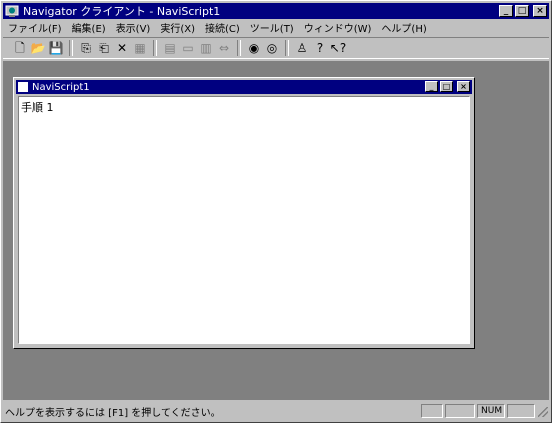  What do you see at coordinates (12, 11) in the screenshot?
I see `app-icon` at bounding box center [12, 11].